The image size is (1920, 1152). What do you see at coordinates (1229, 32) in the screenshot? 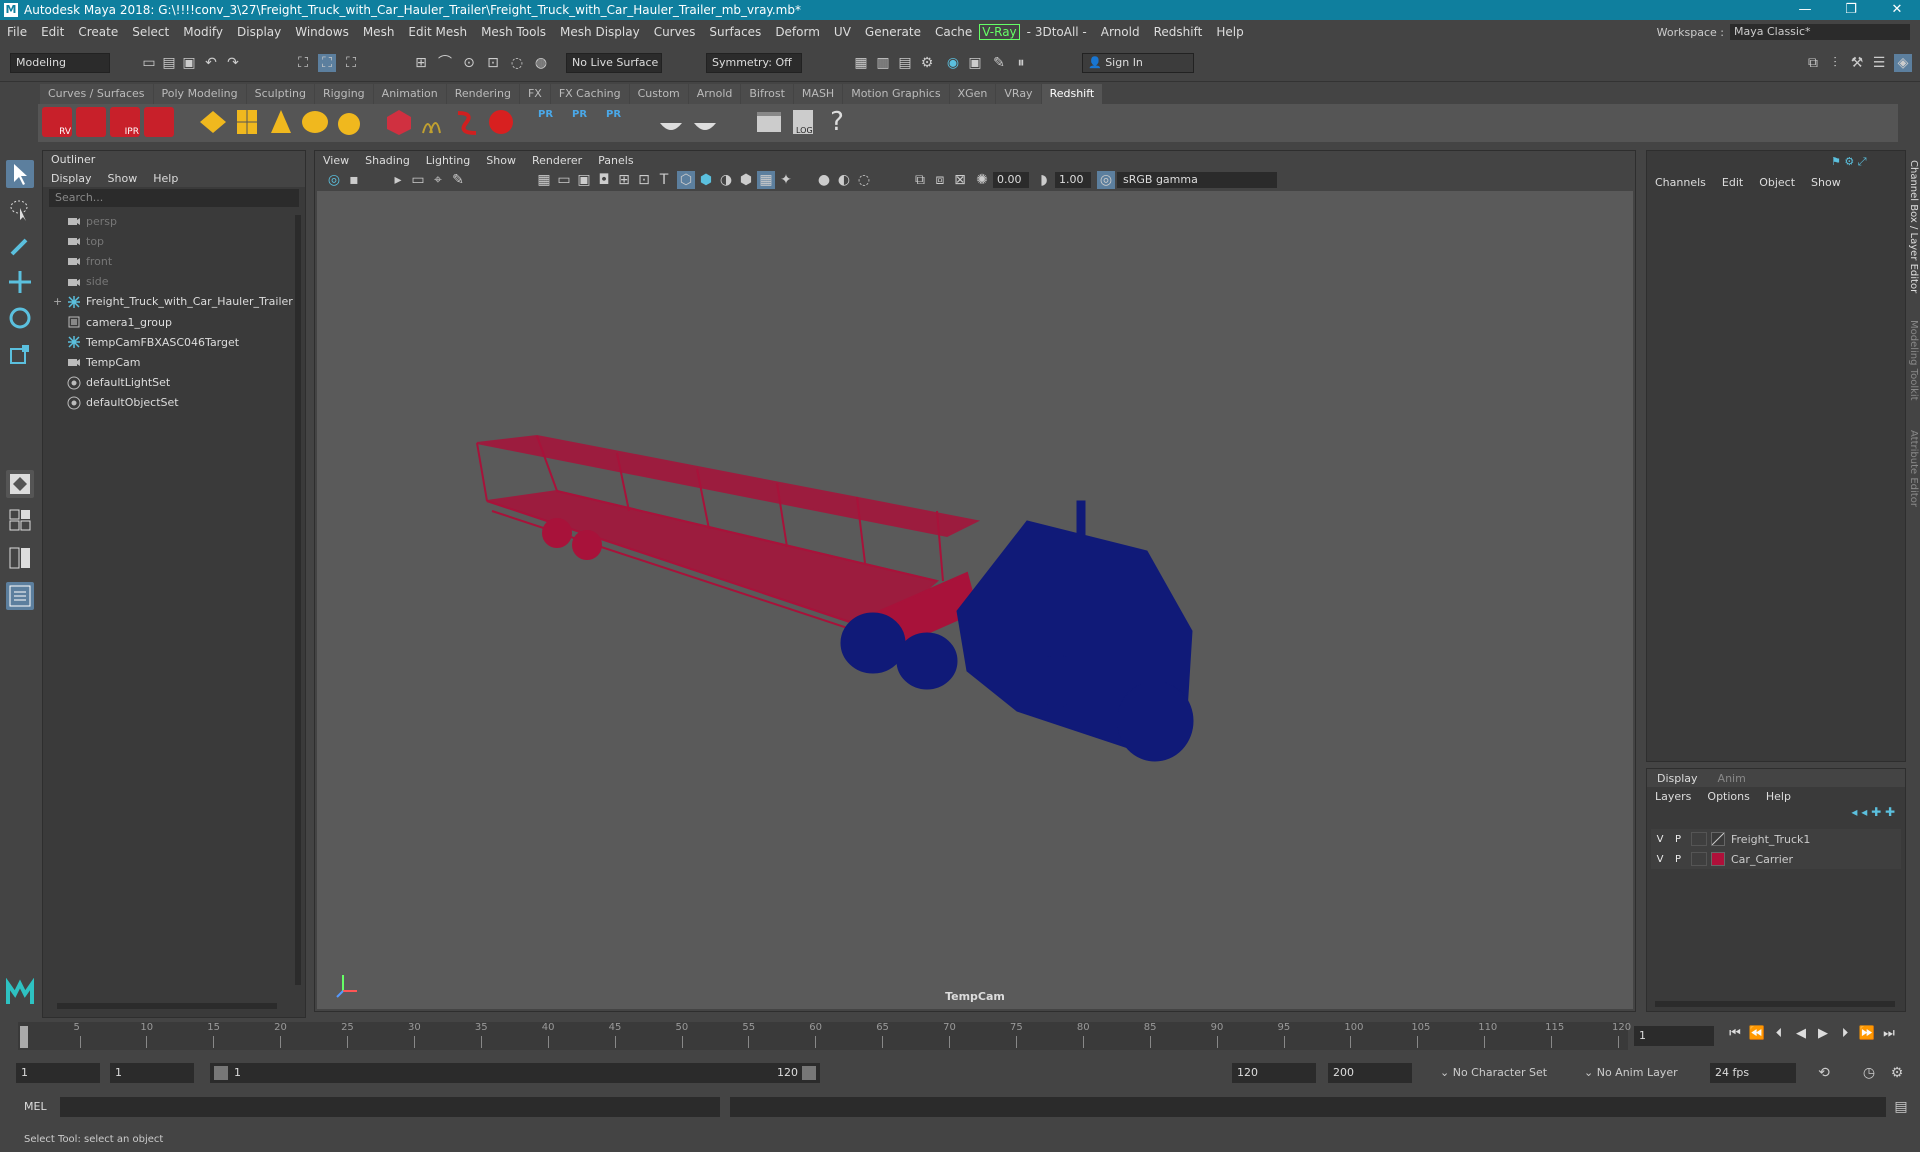
I see `menu-help: Help` at bounding box center [1229, 32].